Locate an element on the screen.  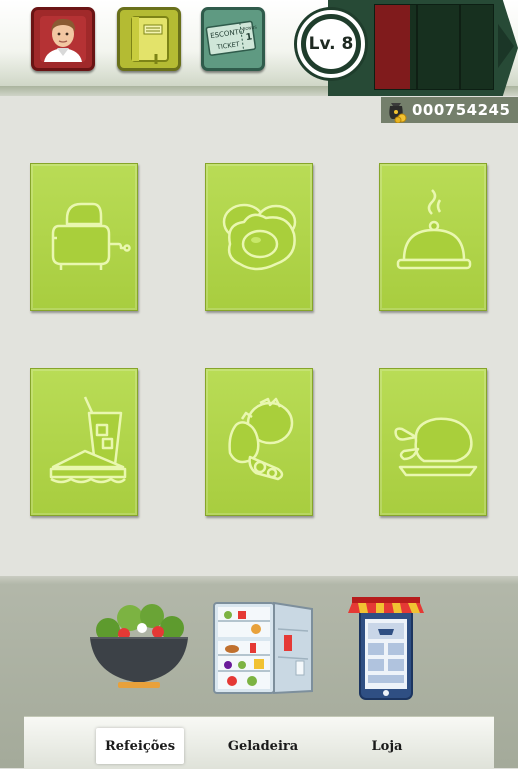
category-eggs-tile is located at coordinates (259, 237).